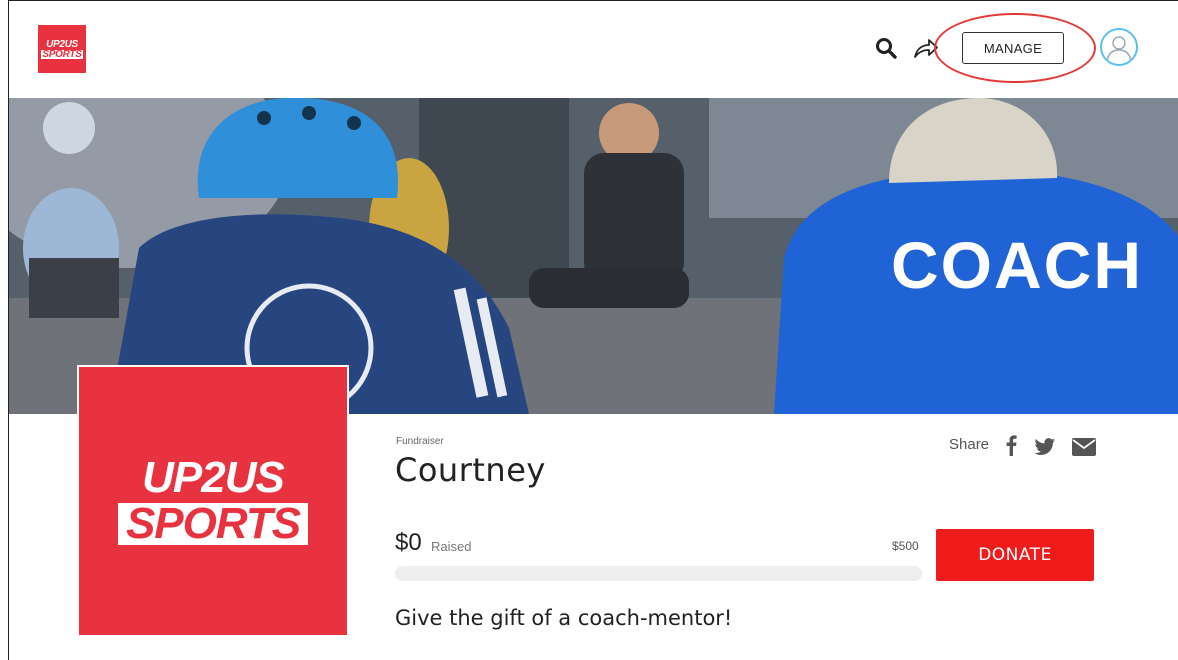 This screenshot has height=660, width=1178. Describe the element at coordinates (408, 542) in the screenshot. I see `raised-amount: $0` at that location.